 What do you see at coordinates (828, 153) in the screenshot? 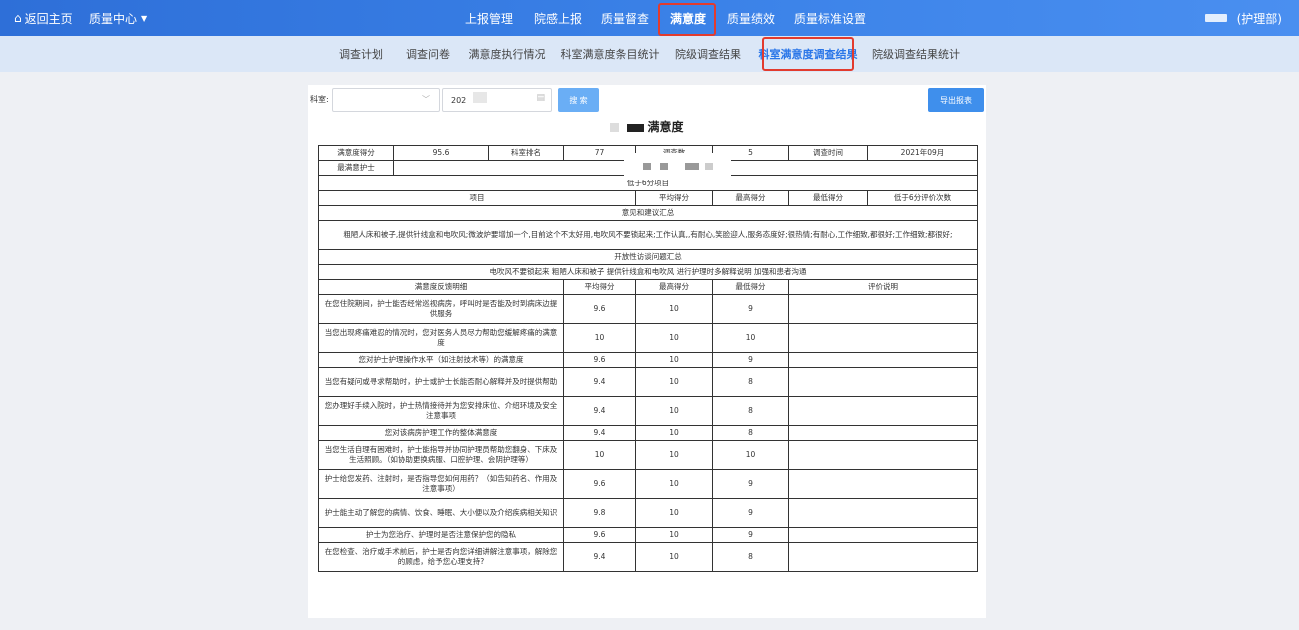
I see `survey-time-label: 调查时间` at bounding box center [828, 153].